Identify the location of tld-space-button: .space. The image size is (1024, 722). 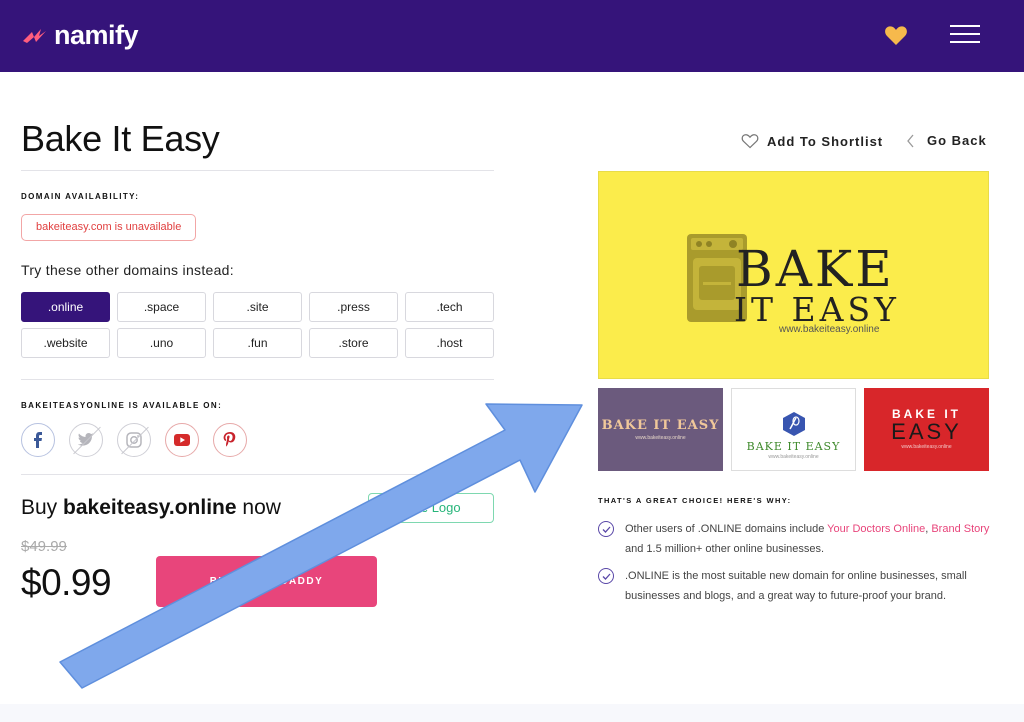
(161, 307).